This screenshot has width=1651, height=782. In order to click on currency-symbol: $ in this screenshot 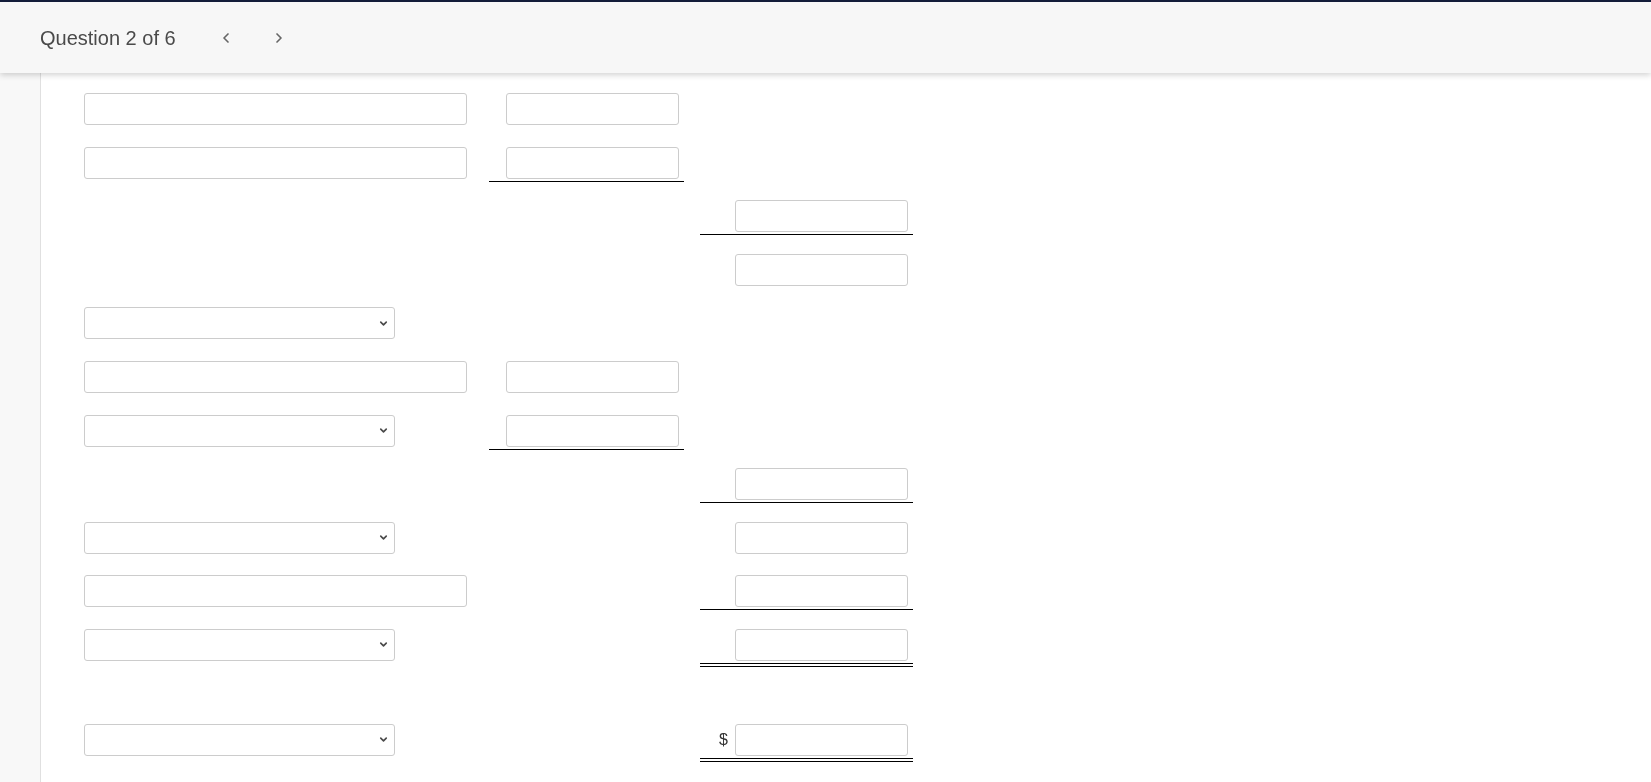, I will do `click(723, 739)`.